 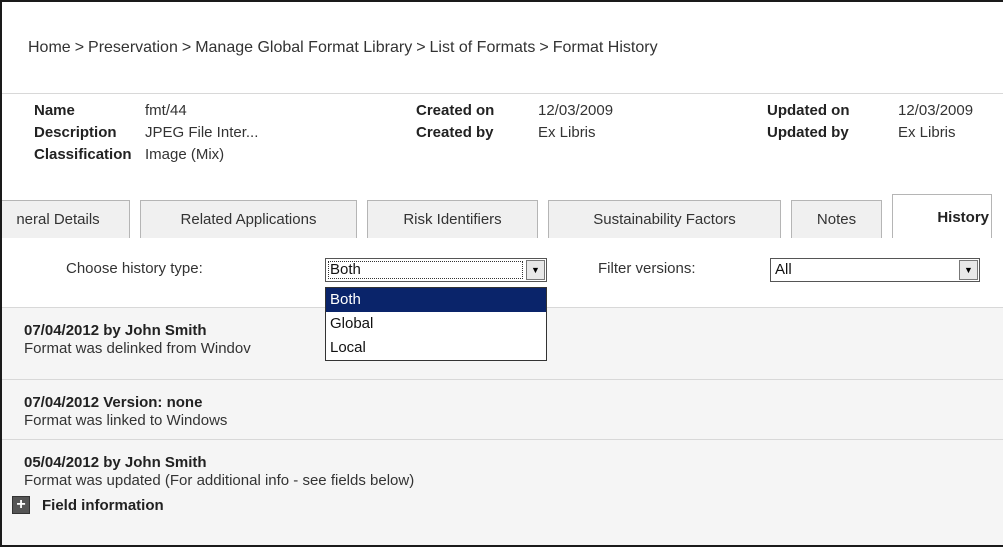 What do you see at coordinates (126, 420) in the screenshot?
I see `history-entry-desc: Format was linked to Windows` at bounding box center [126, 420].